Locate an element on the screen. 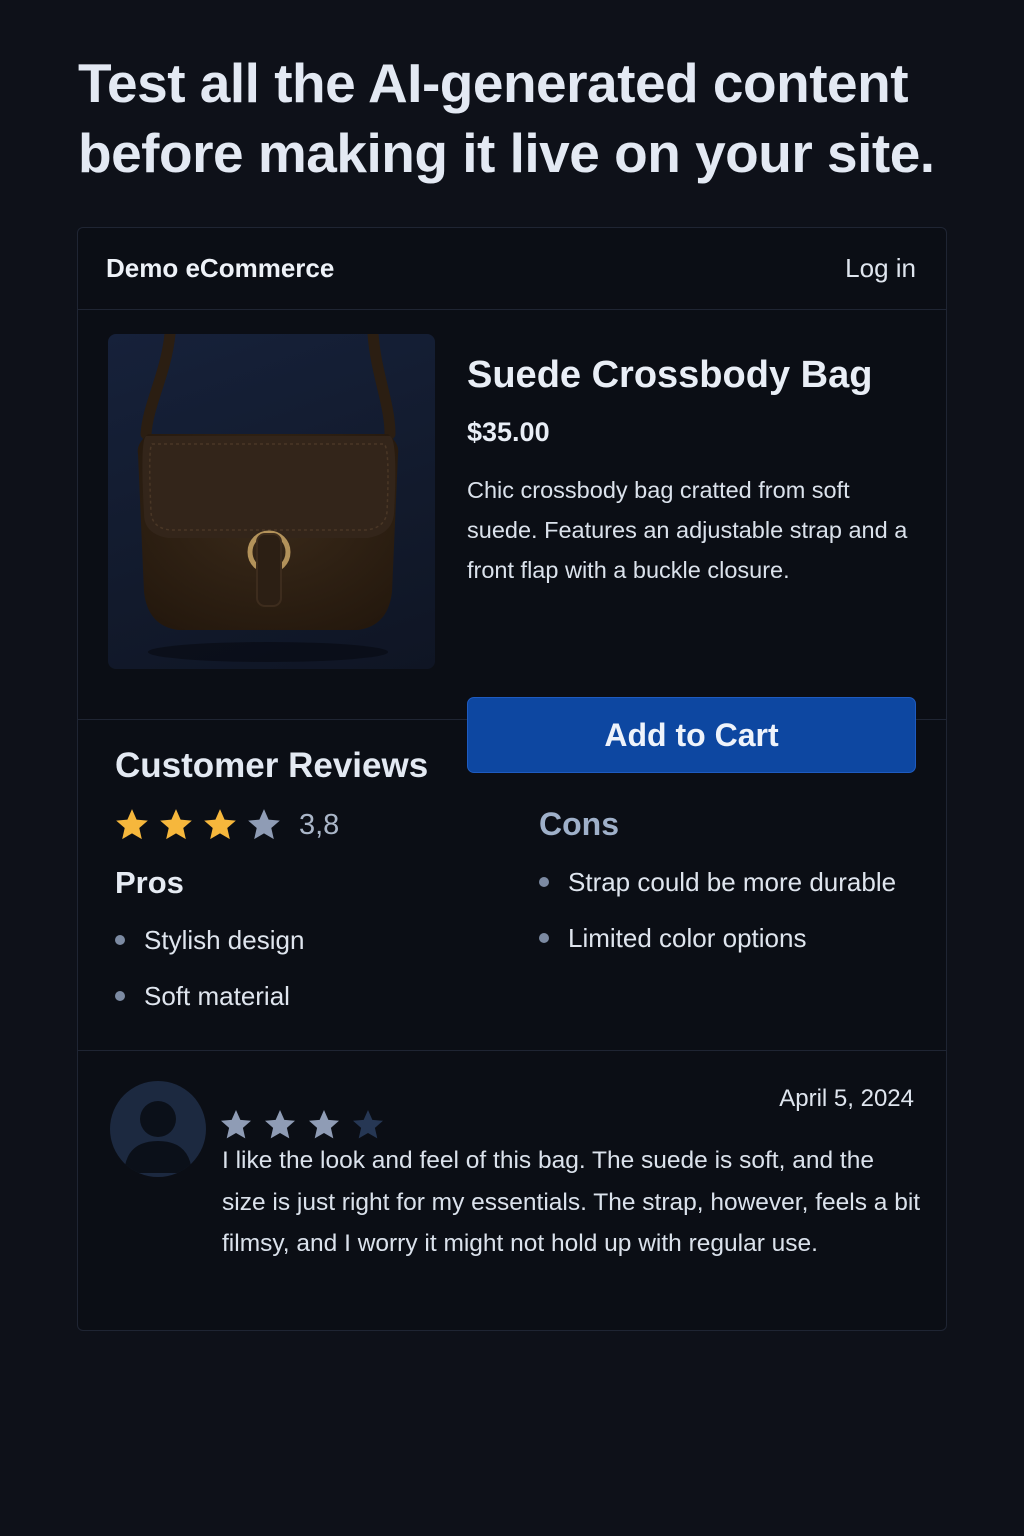 The width and height of the screenshot is (1024, 1536). pros-list: Stylish design Soft material is located at coordinates (209, 968).